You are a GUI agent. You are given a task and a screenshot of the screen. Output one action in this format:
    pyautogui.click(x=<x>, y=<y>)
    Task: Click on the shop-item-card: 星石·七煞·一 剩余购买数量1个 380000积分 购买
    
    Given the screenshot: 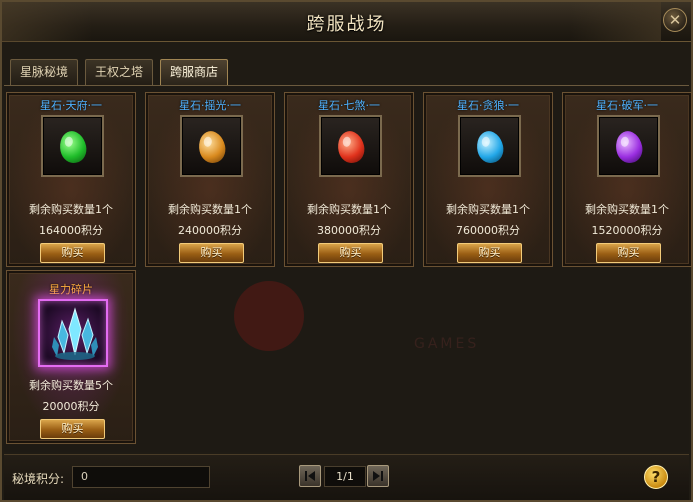 What is the action you would take?
    pyautogui.click(x=349, y=179)
    